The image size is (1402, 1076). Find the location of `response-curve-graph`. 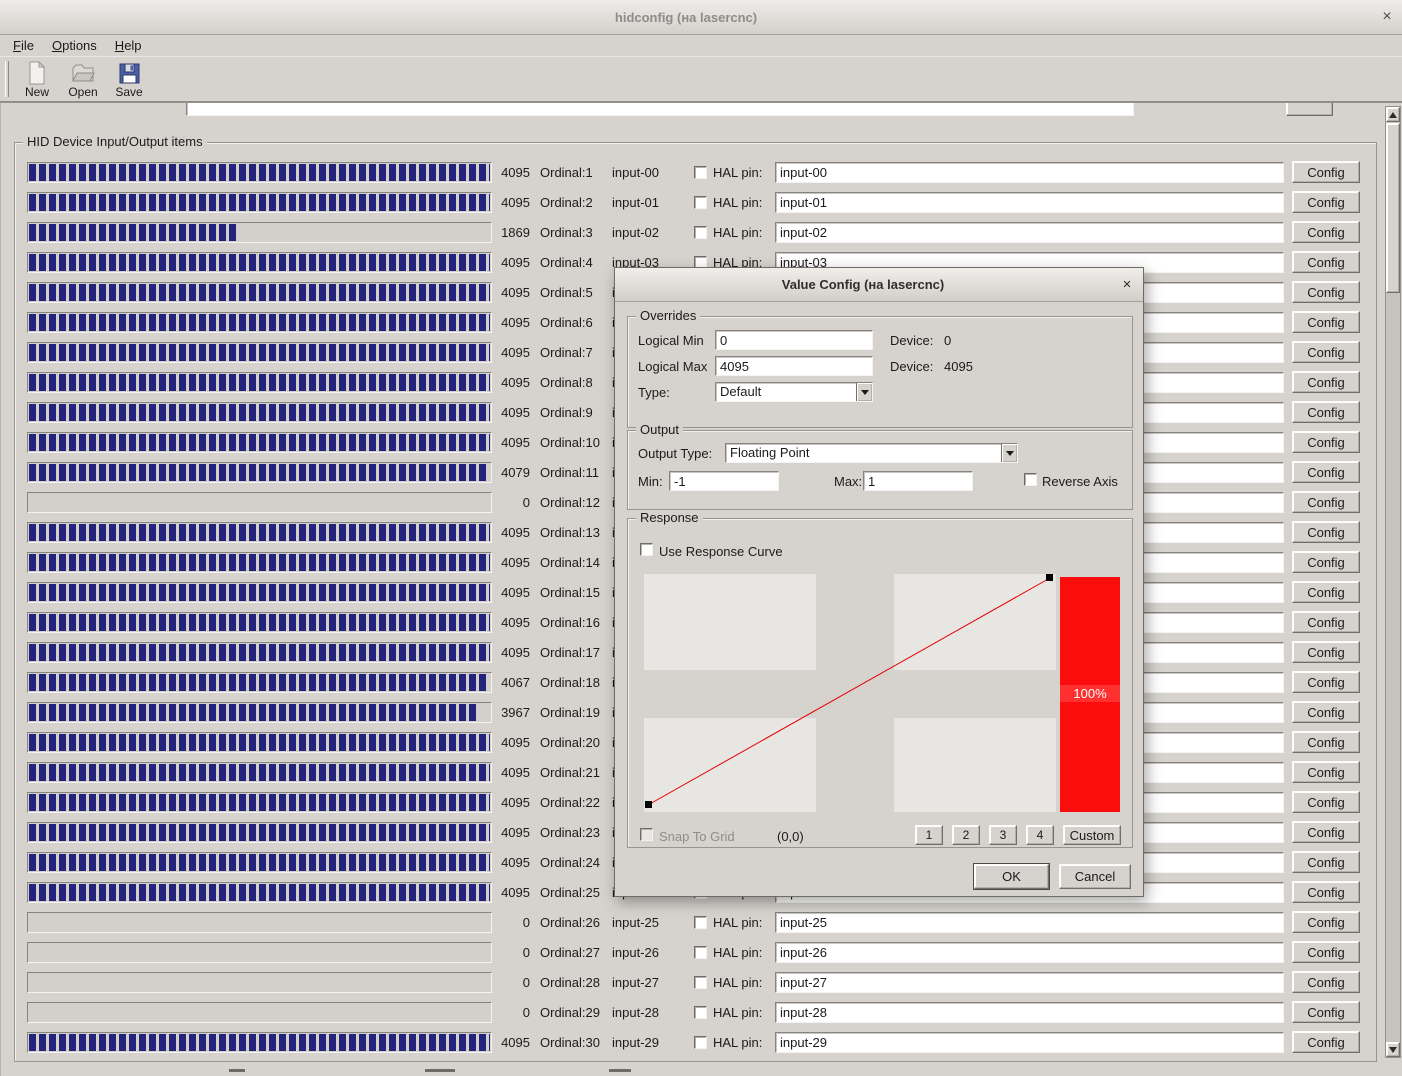

response-curve-graph is located at coordinates (849, 693).